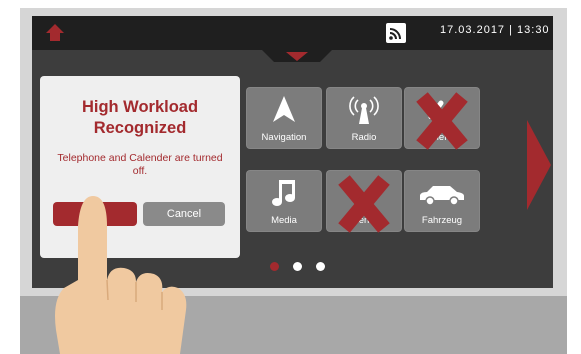 The height and width of the screenshot is (354, 581). What do you see at coordinates (284, 137) in the screenshot?
I see `tile-label: Navigation` at bounding box center [284, 137].